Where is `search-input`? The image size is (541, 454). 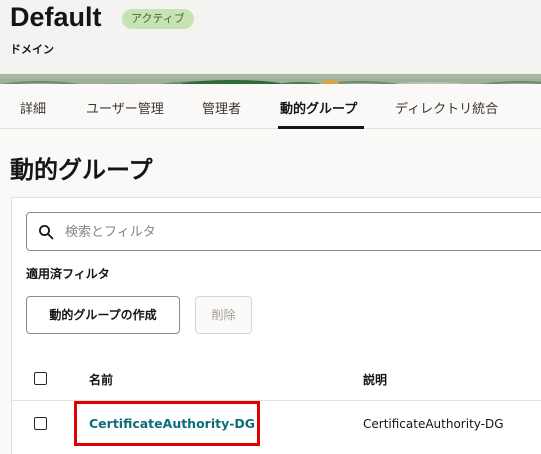
search-input is located at coordinates (295, 232).